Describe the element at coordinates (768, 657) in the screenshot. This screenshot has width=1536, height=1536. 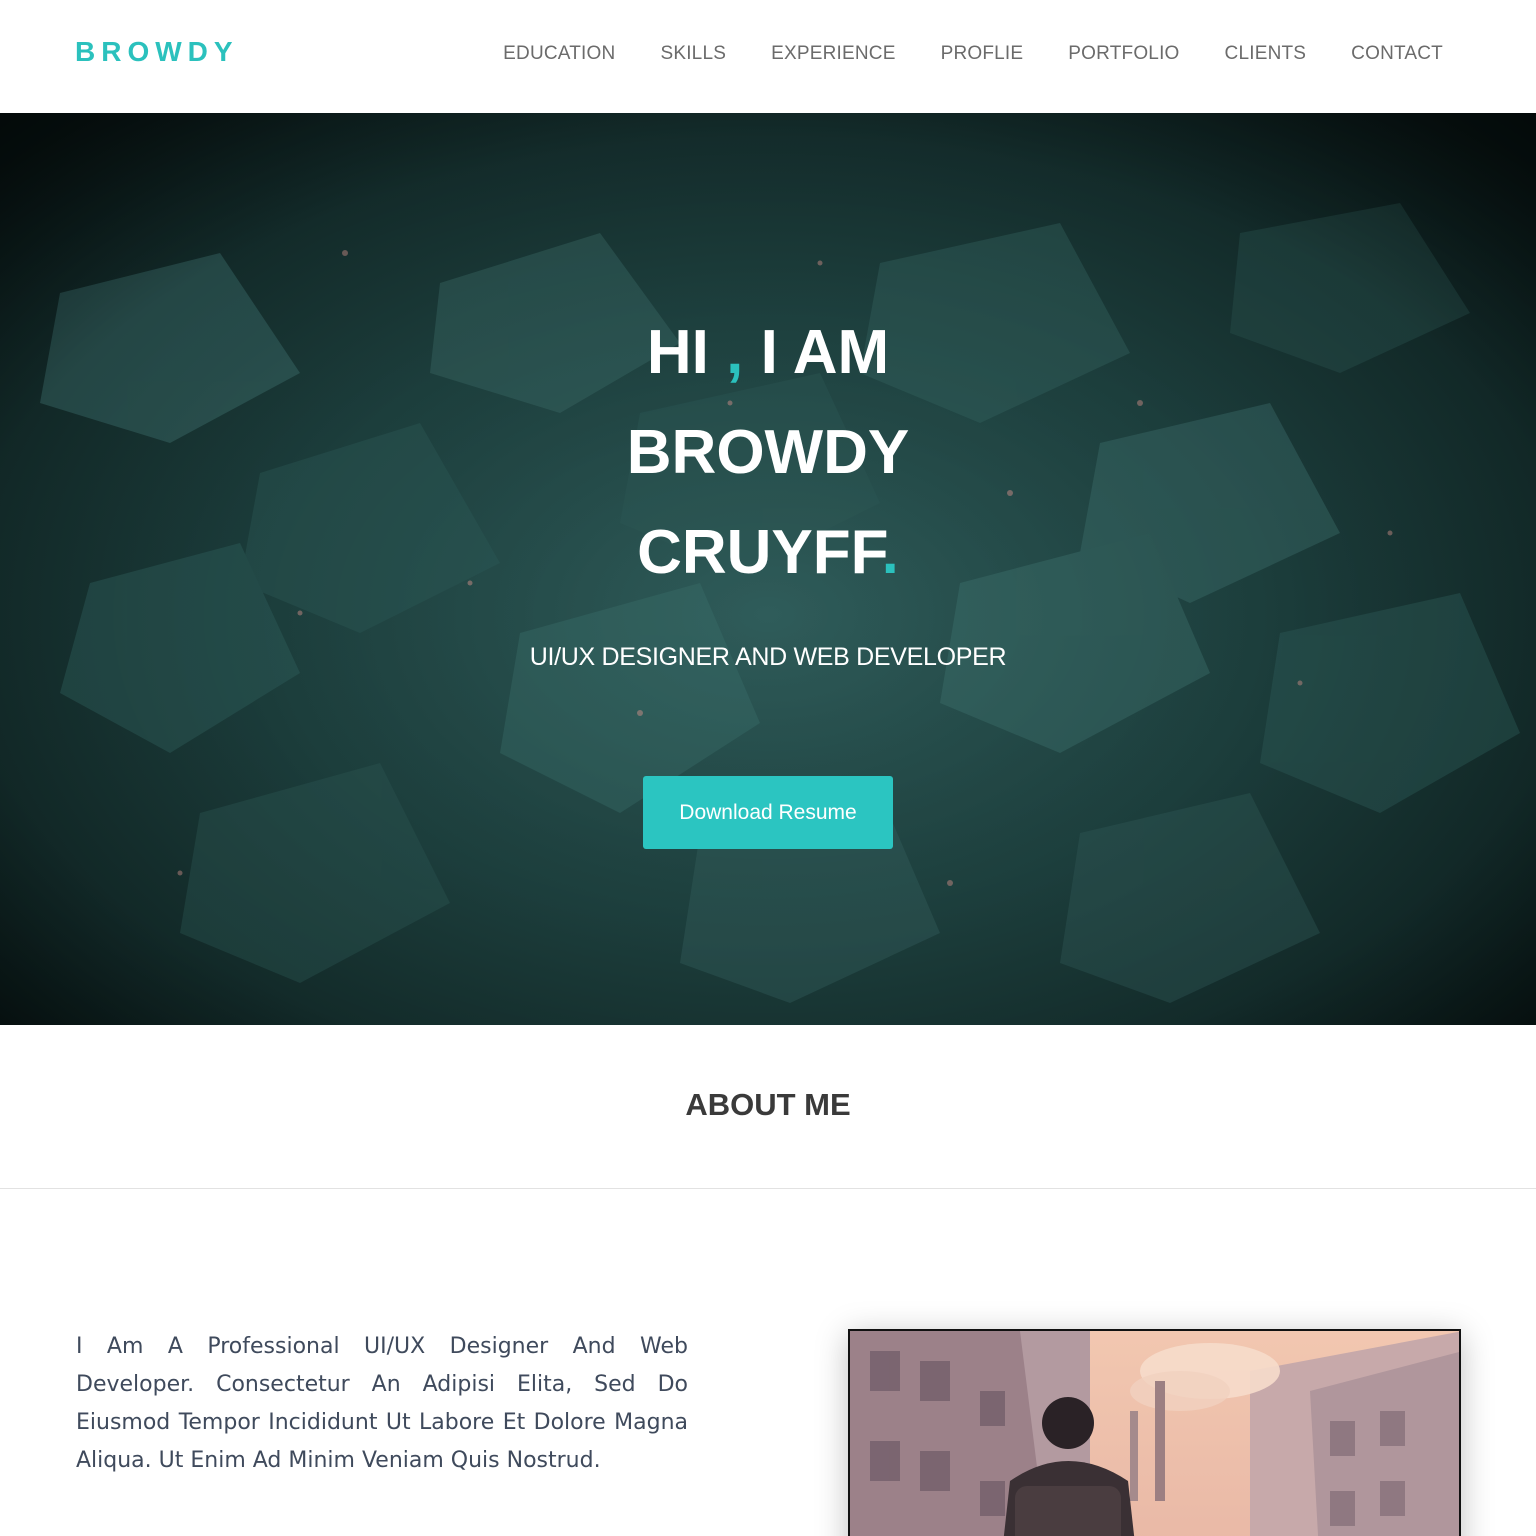
I see `hero-subtitle: UI/UX DESIGNER AND WEB DEVELOPER` at that location.